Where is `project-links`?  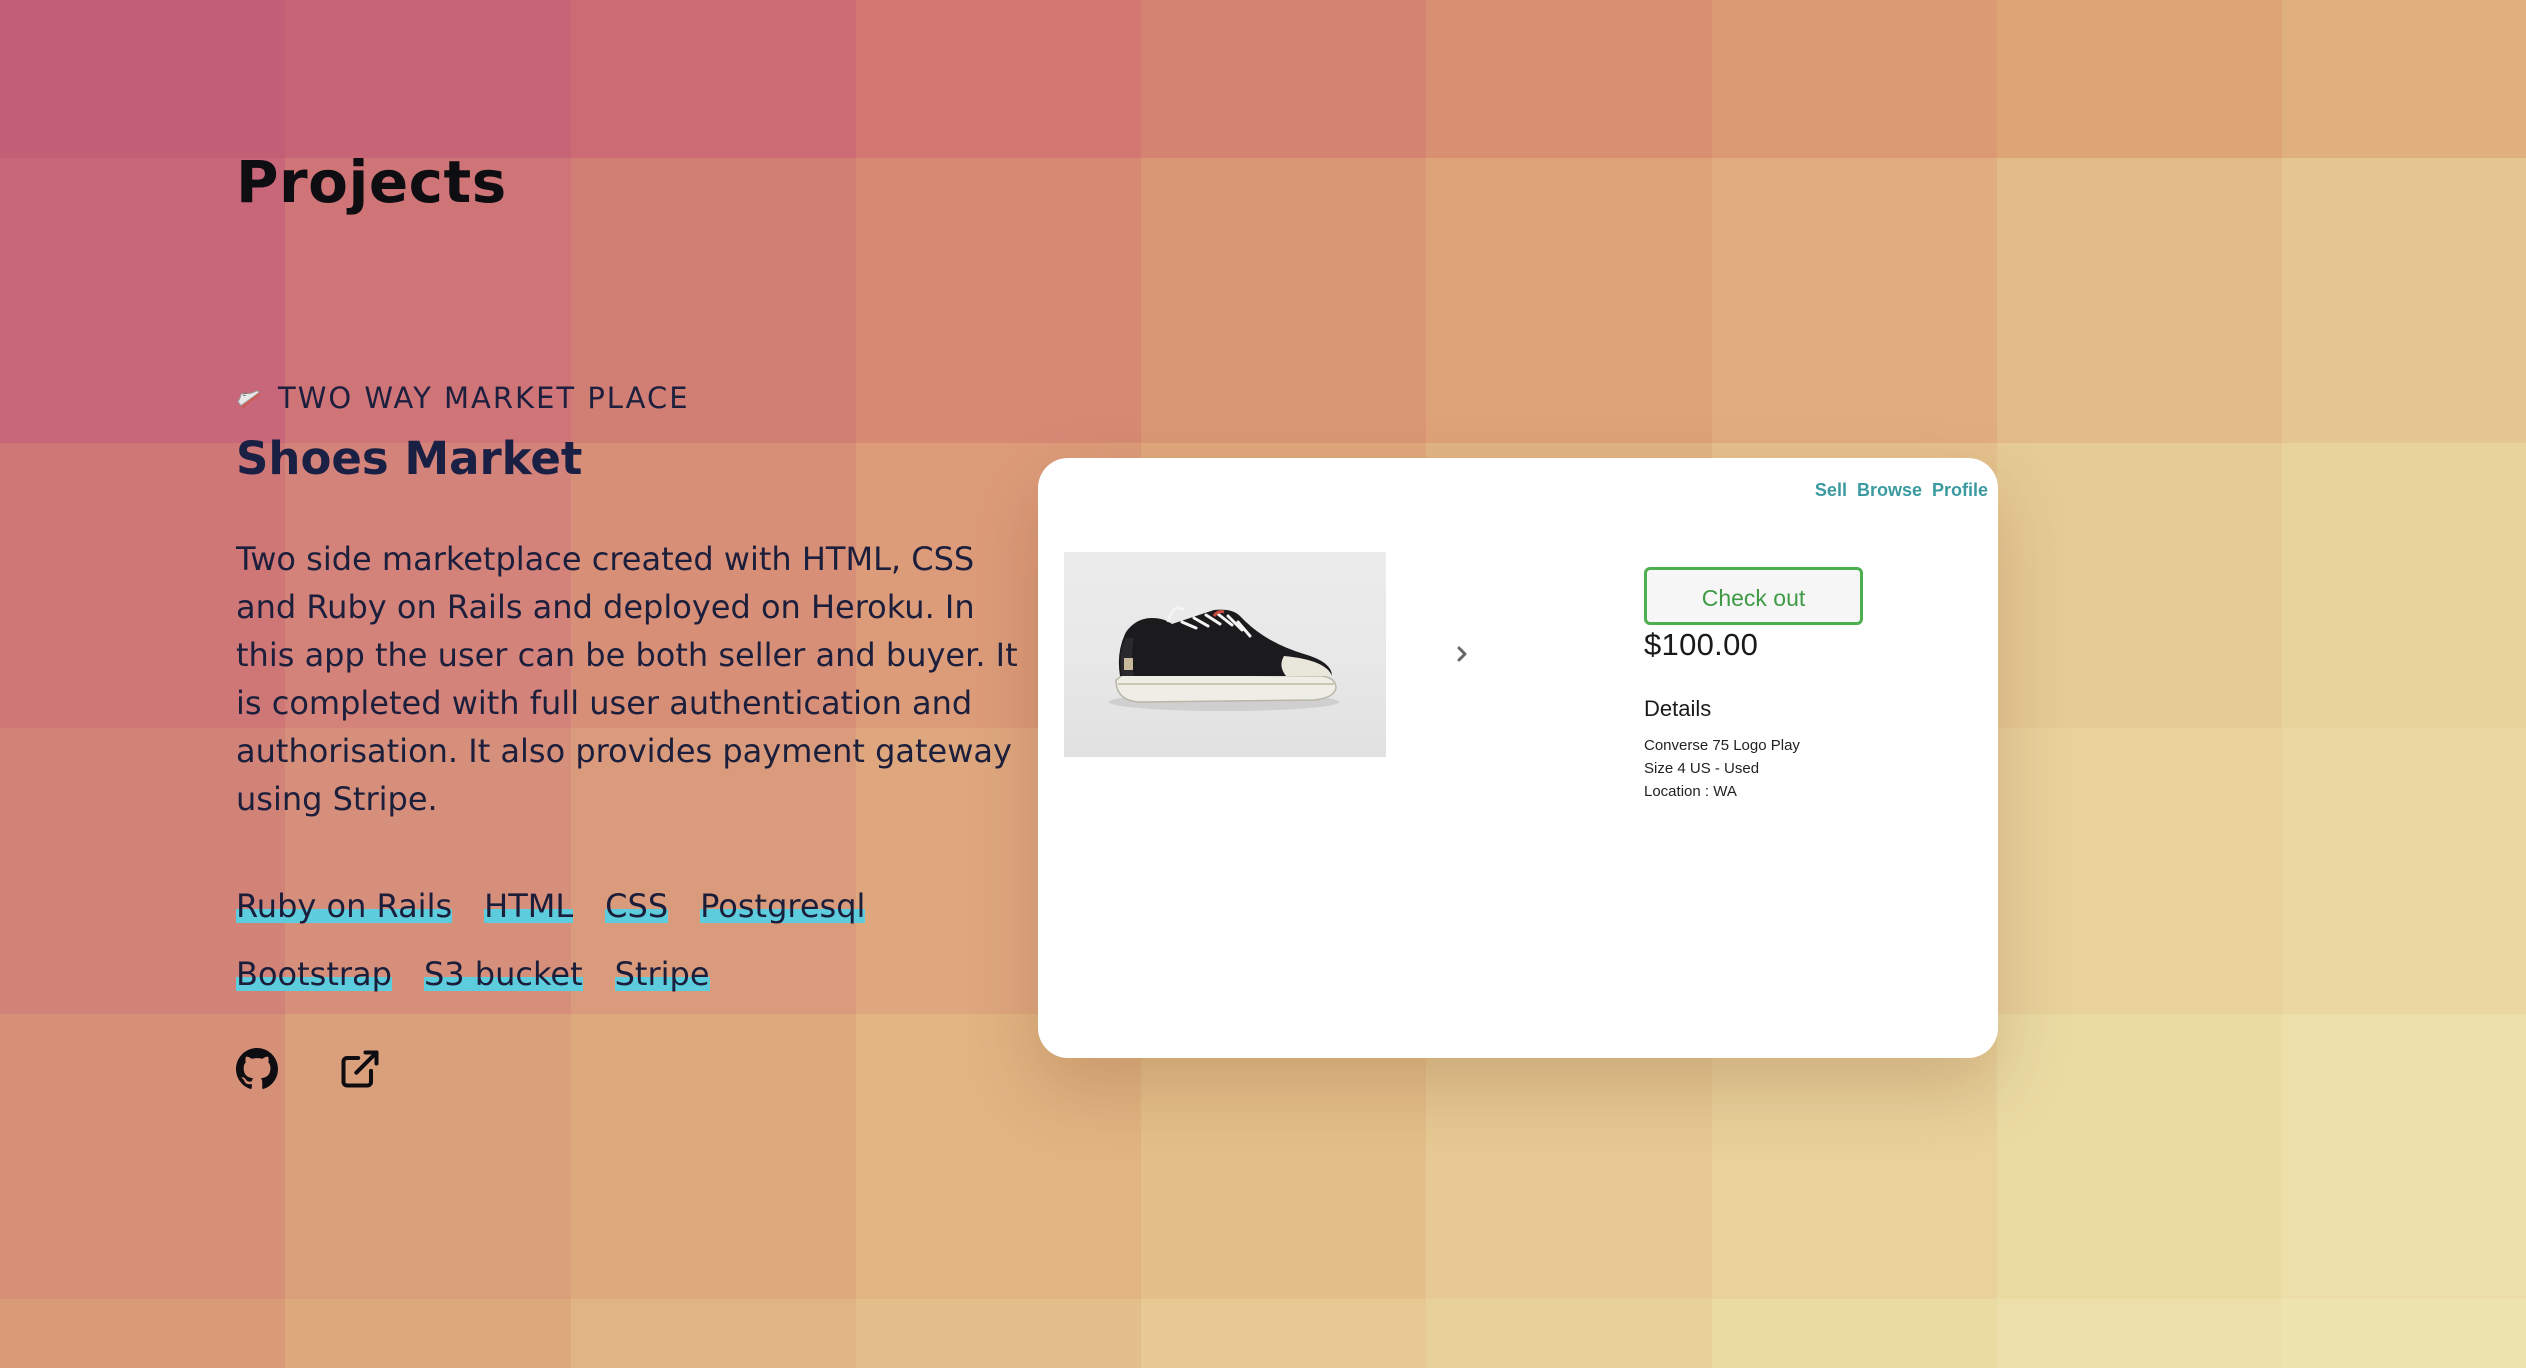
project-links is located at coordinates (636, 1071).